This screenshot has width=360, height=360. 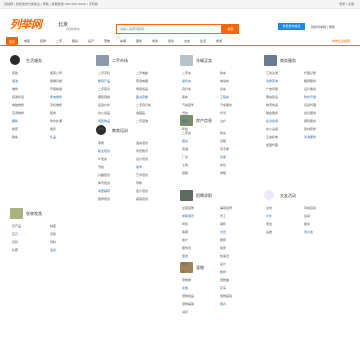 What do you see at coordinates (223, 121) in the screenshot?
I see `category-link: 过户` at bounding box center [223, 121].